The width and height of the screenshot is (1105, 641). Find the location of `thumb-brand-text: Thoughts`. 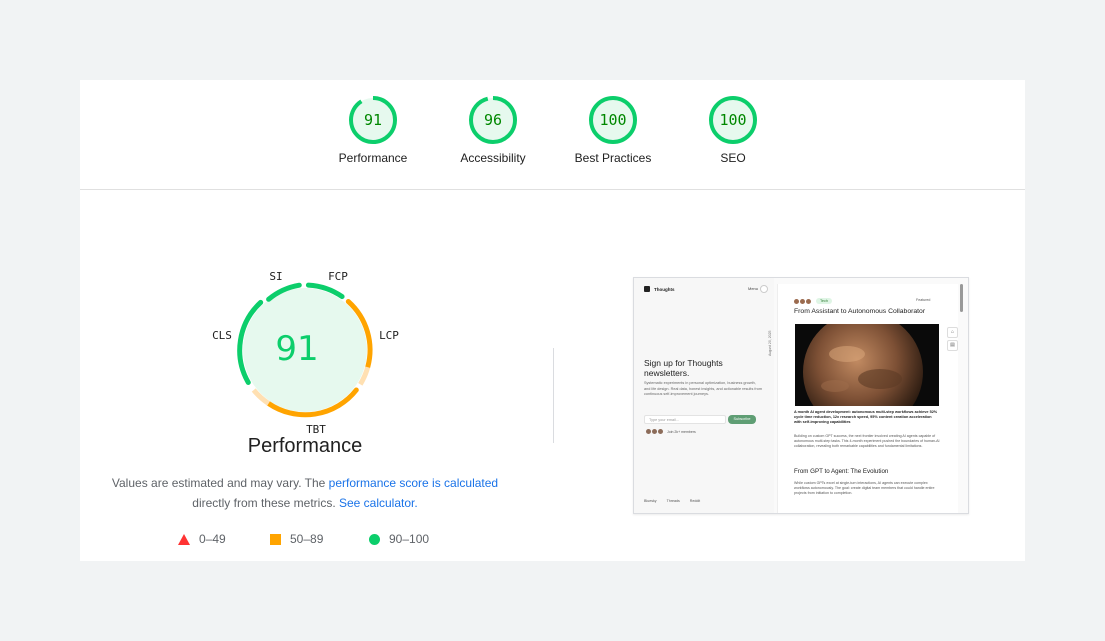

thumb-brand-text: Thoughts is located at coordinates (664, 289).